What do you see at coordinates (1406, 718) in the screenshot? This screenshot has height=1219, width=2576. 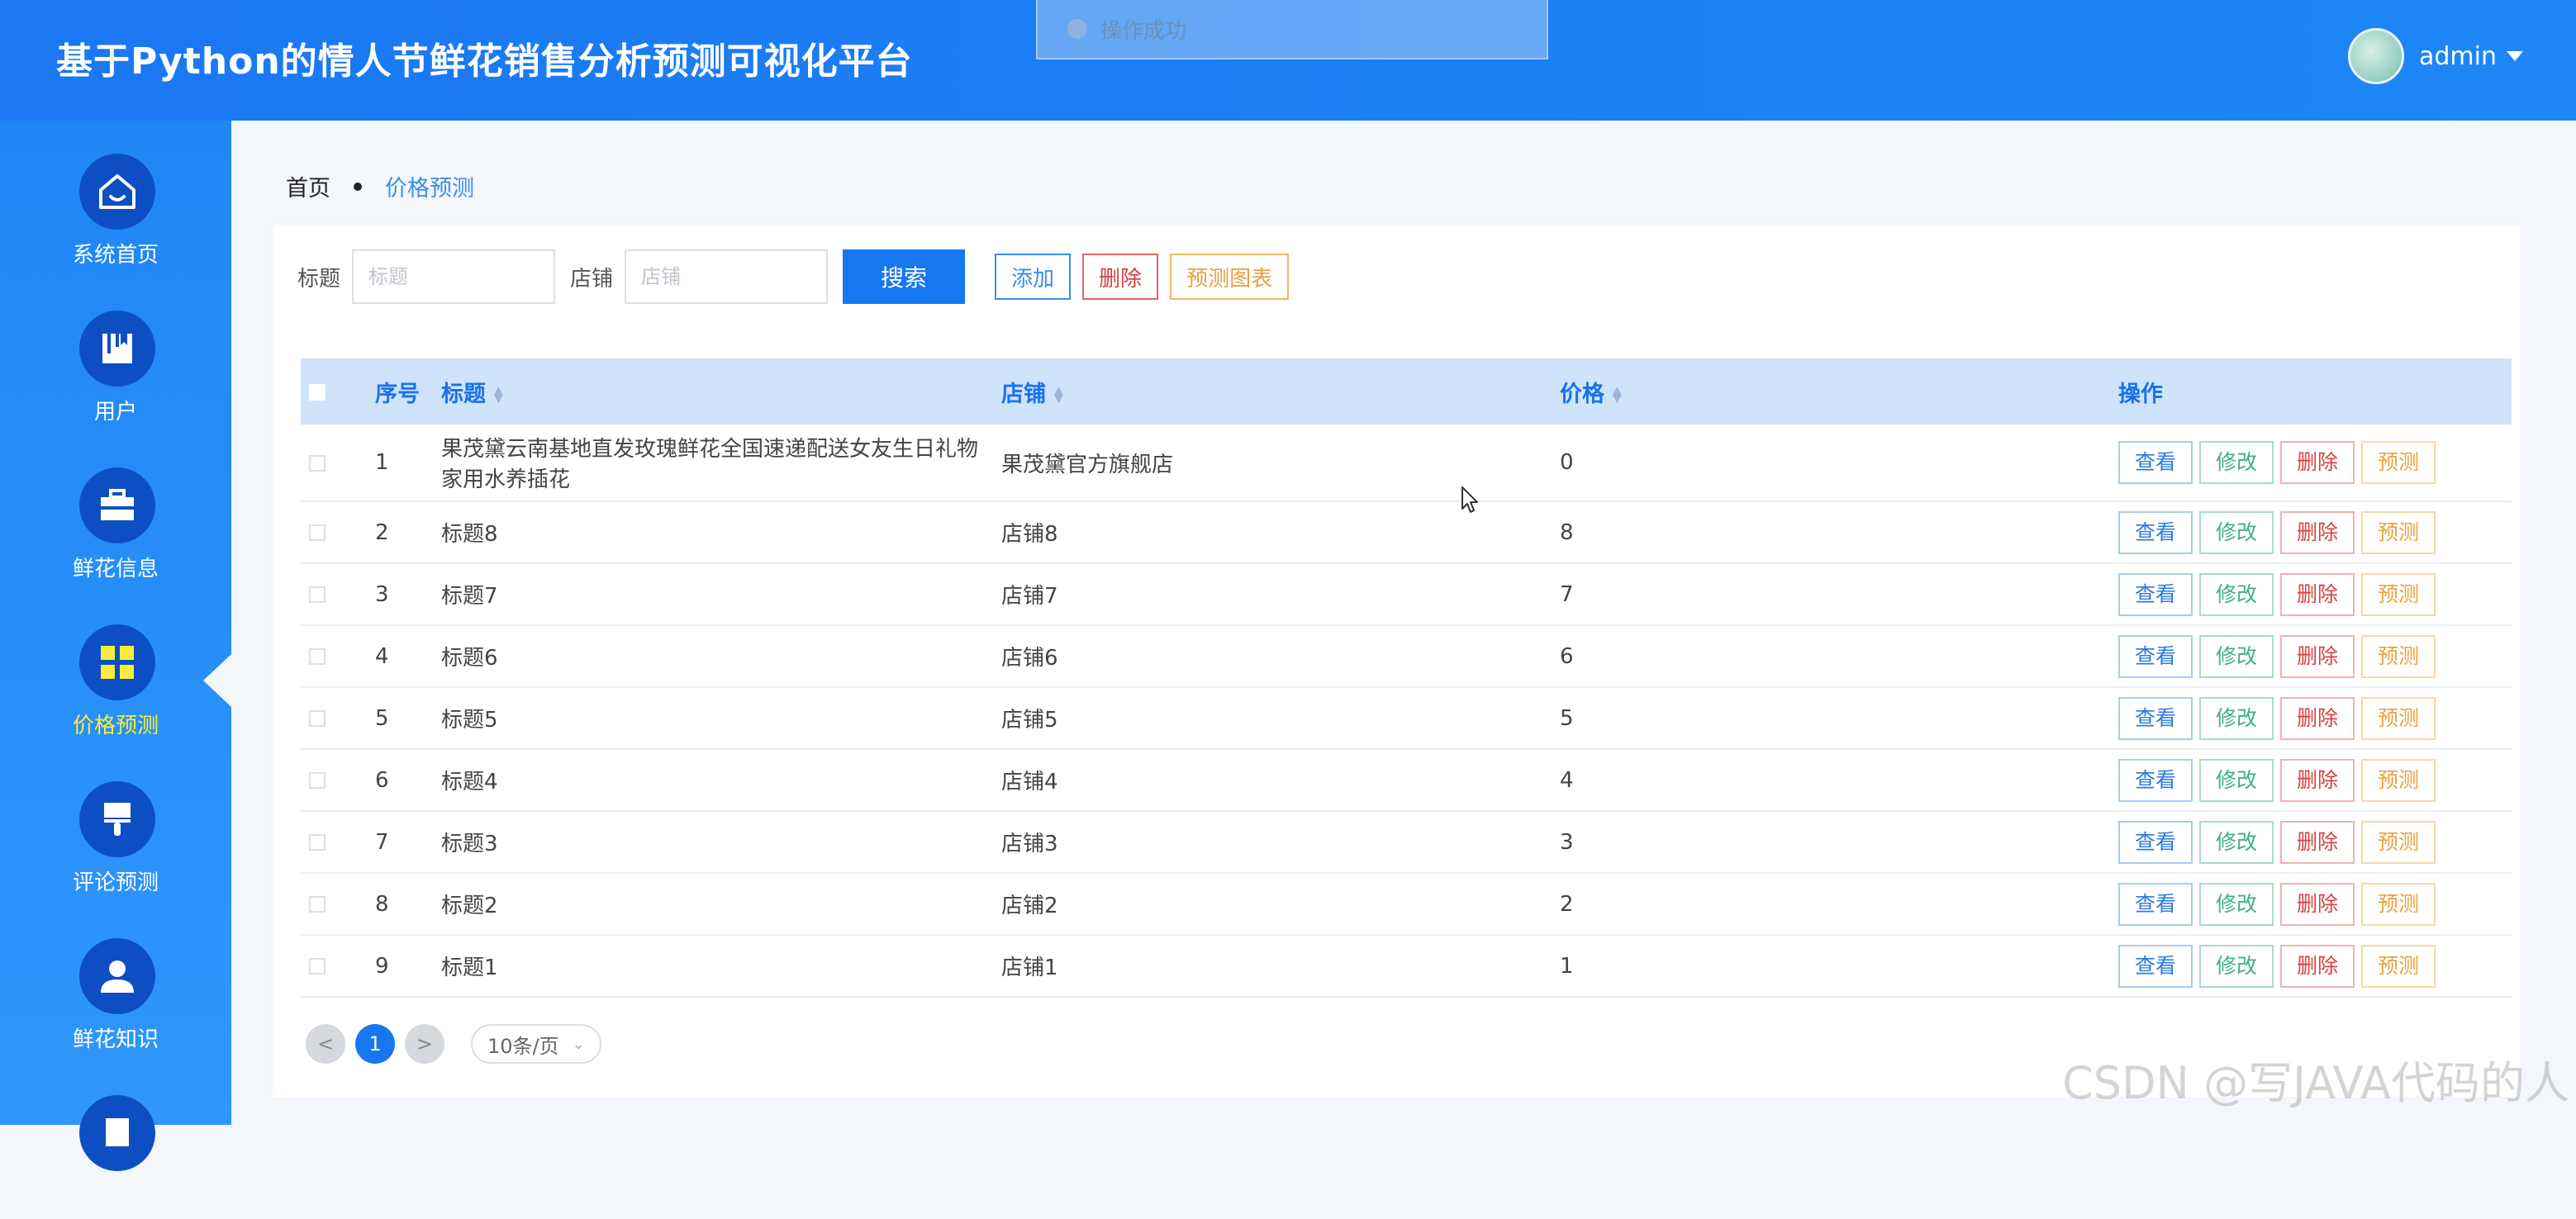 I see `table-row: 5 标题5 店铺5 5 查看 修改 删除 预测` at bounding box center [1406, 718].